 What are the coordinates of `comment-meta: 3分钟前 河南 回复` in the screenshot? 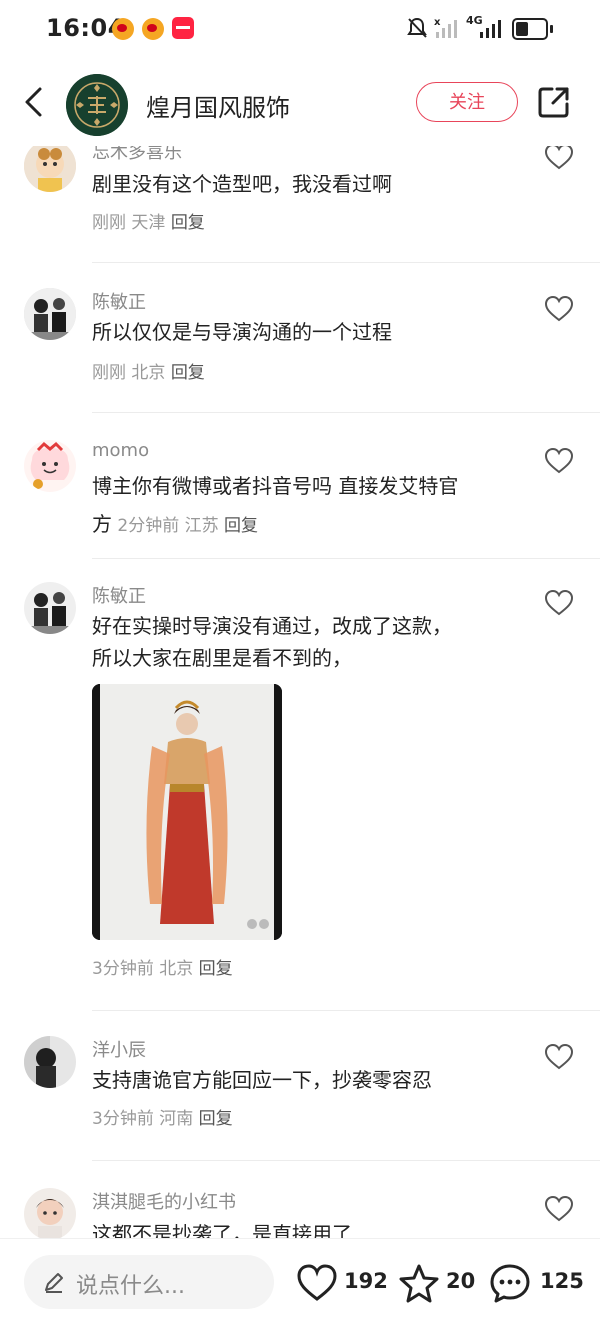 It's located at (162, 1116).